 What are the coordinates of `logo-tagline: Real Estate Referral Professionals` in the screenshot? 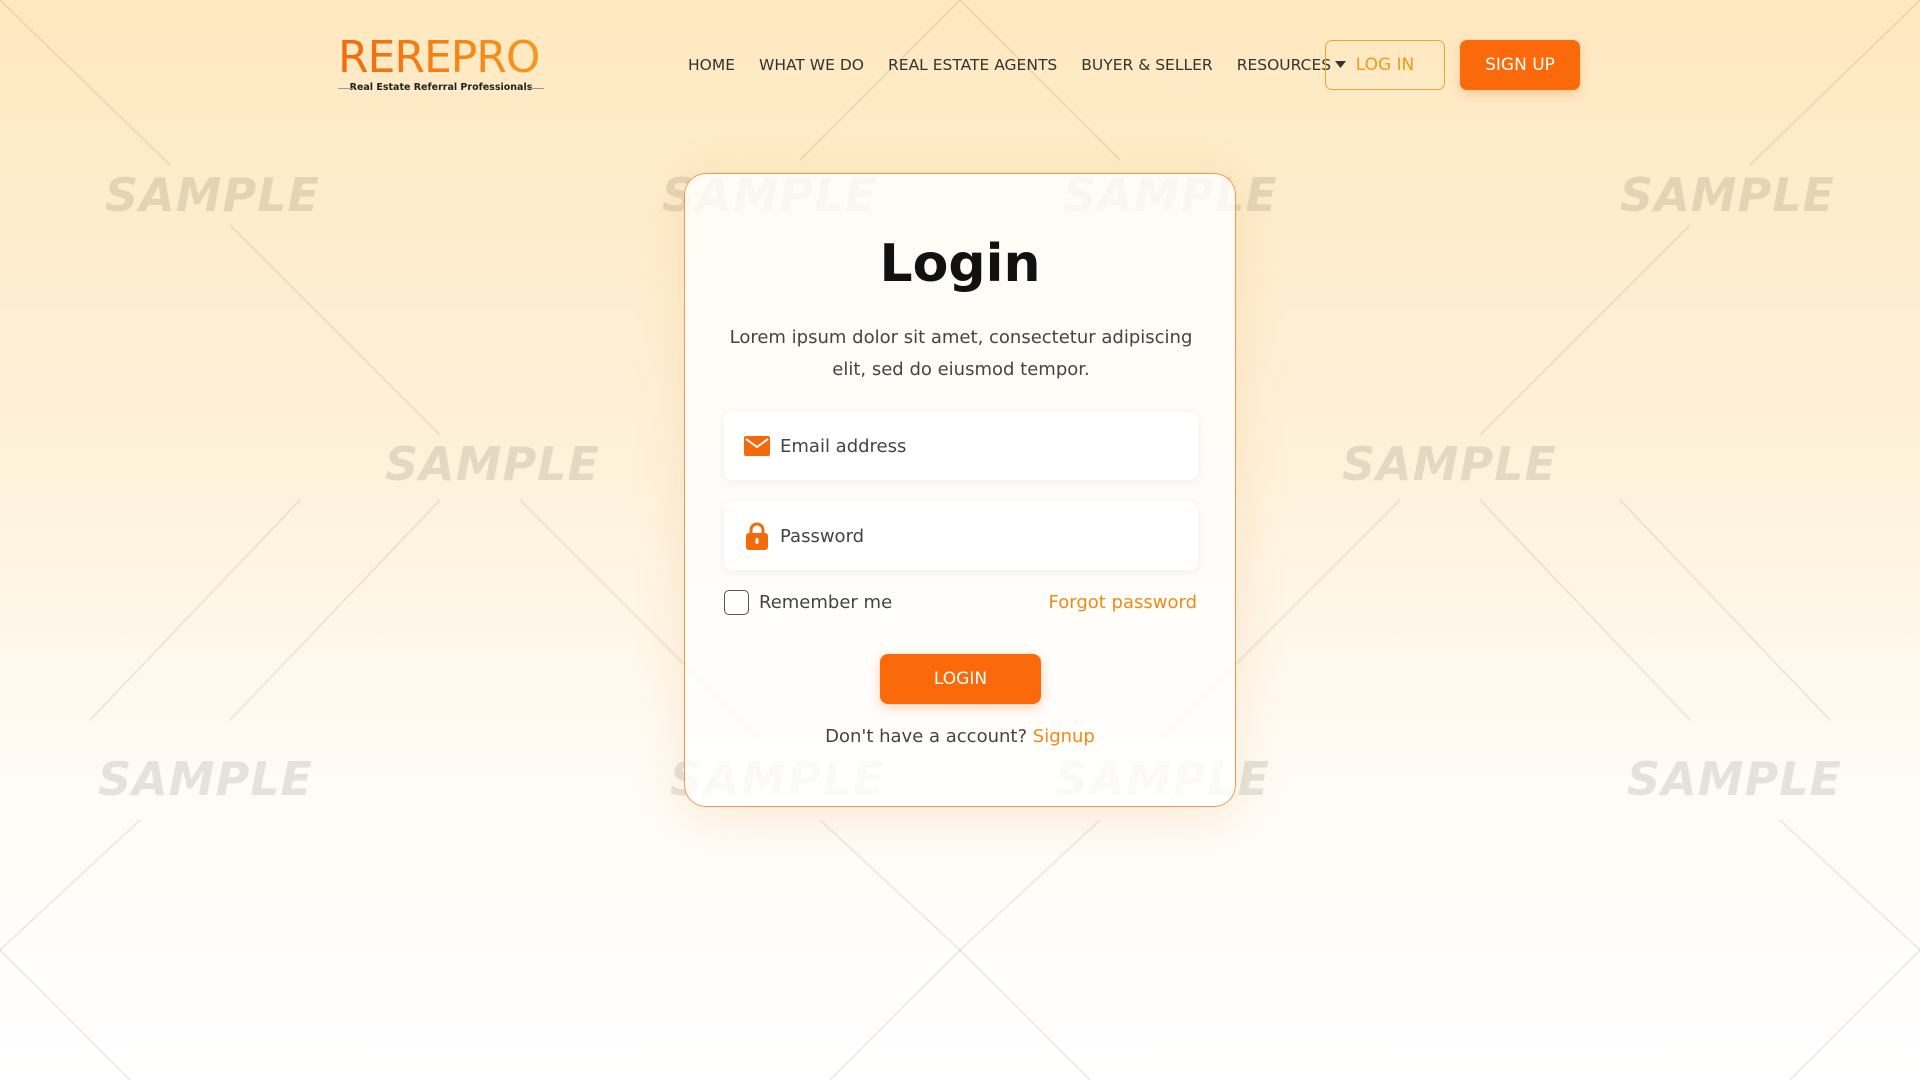 It's located at (441, 87).